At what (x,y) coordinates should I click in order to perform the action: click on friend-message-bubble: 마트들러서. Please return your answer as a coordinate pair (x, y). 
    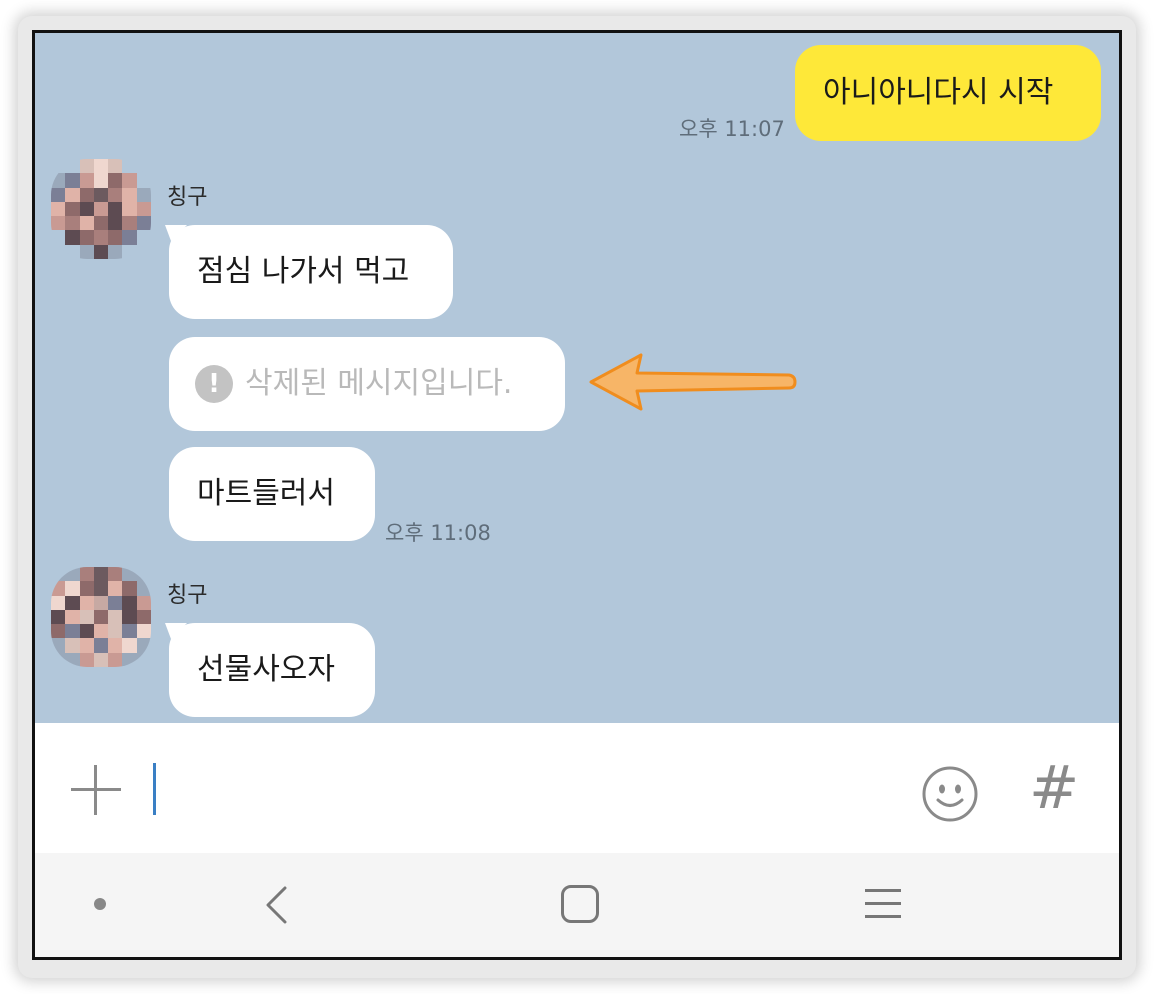
    Looking at the image, I should click on (272, 494).